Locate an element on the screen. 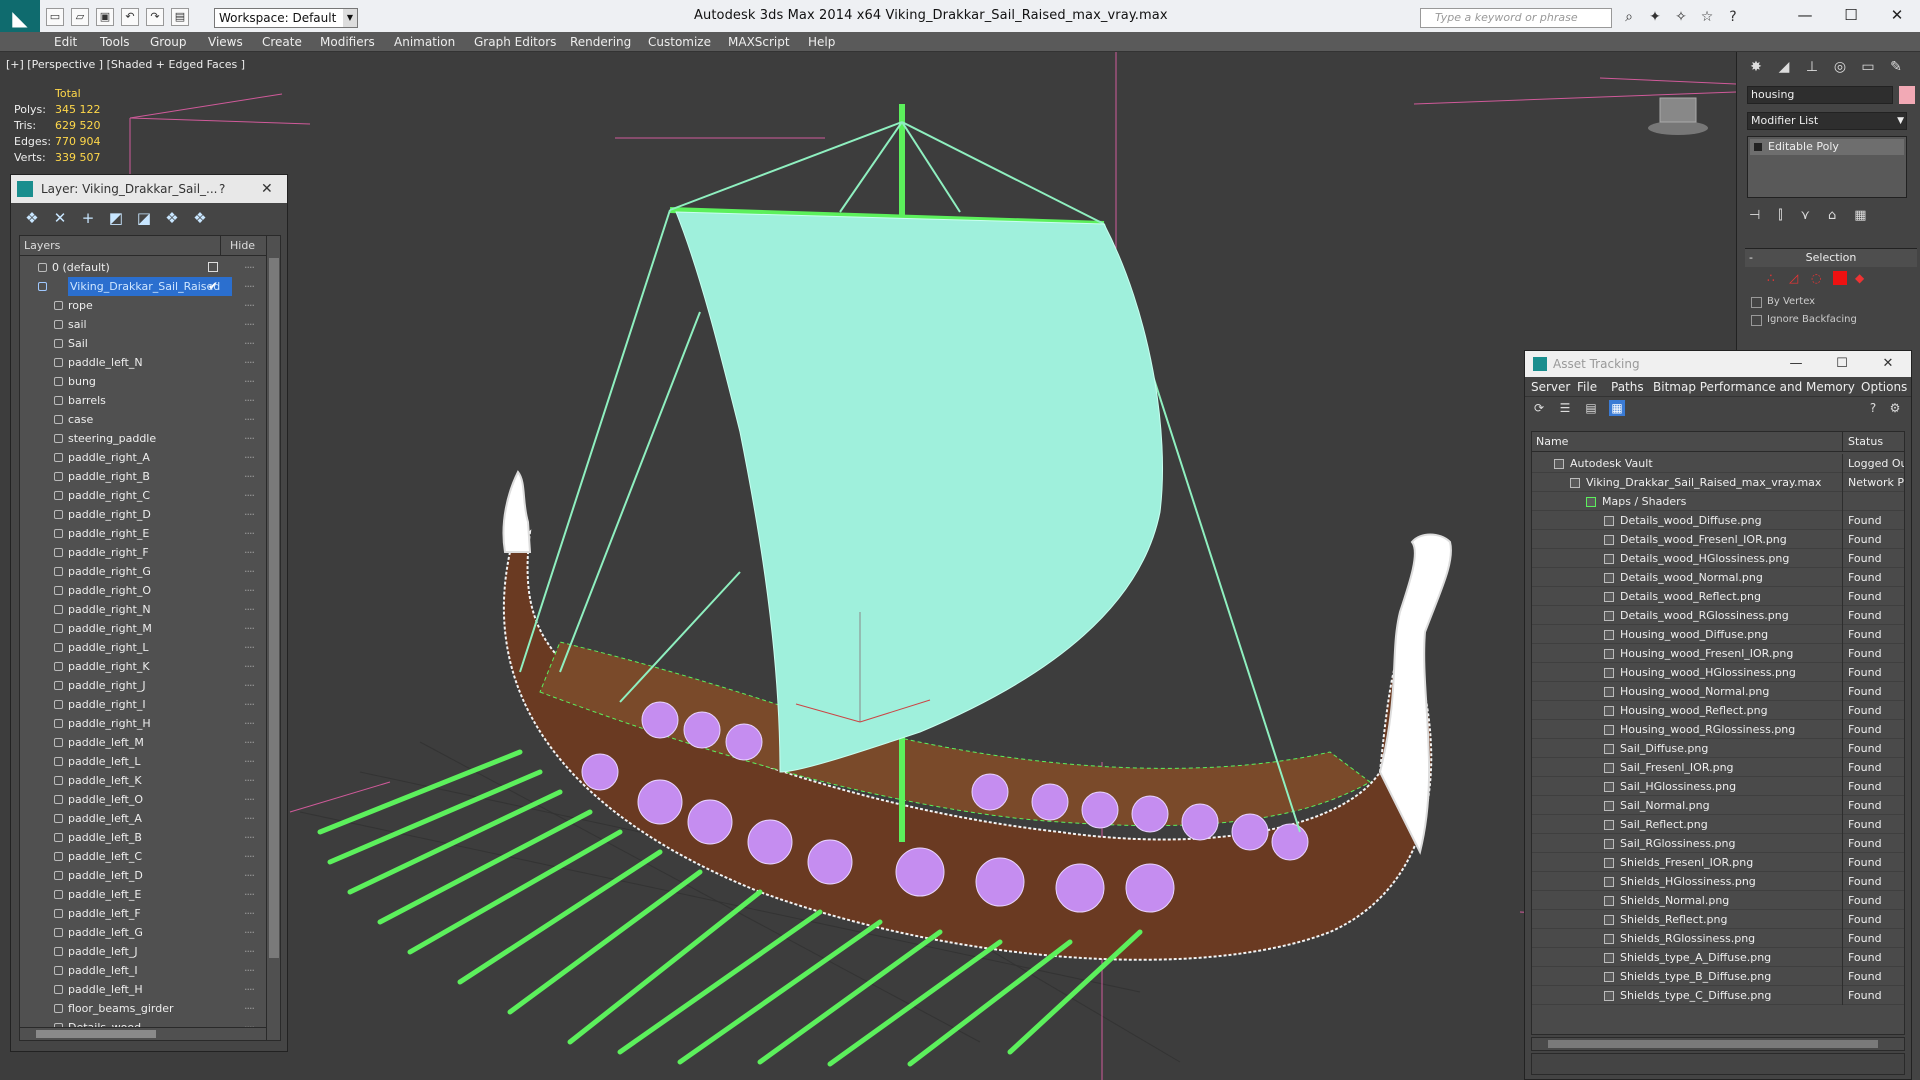 The image size is (1920, 1080). configure-sets-icon: ▦ is located at coordinates (1860, 215).